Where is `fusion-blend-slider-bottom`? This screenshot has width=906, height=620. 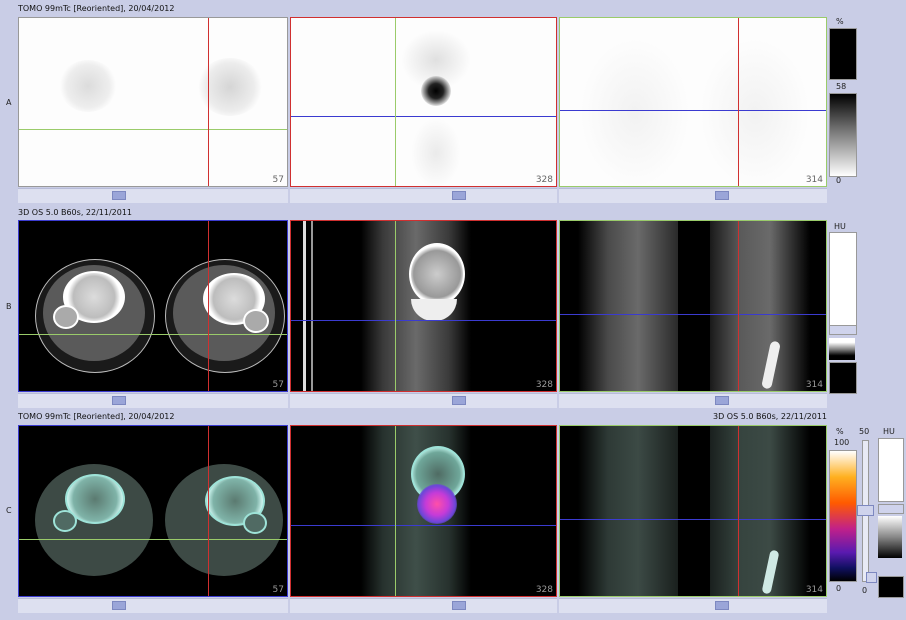 fusion-blend-slider-bottom is located at coordinates (871, 577).